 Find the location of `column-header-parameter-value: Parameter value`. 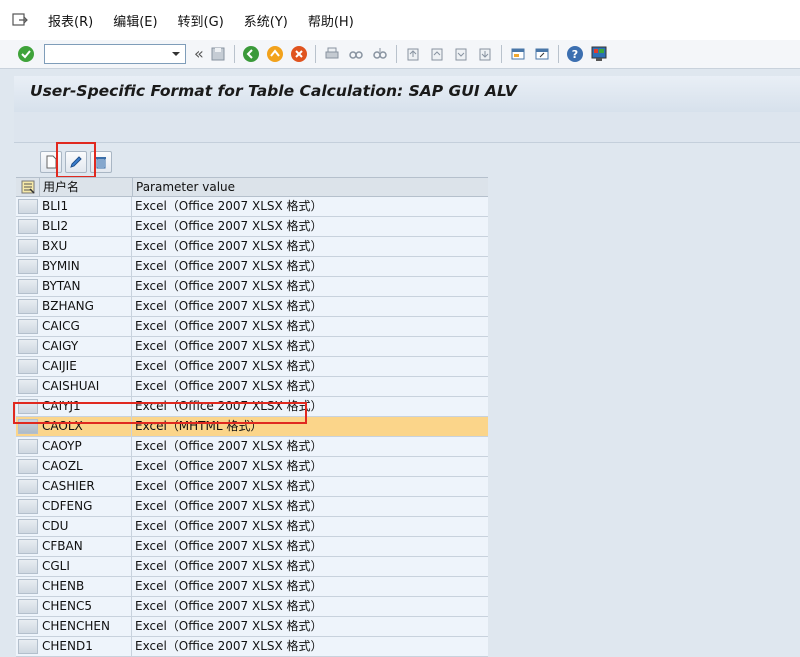

column-header-parameter-value: Parameter value is located at coordinates (310, 187).